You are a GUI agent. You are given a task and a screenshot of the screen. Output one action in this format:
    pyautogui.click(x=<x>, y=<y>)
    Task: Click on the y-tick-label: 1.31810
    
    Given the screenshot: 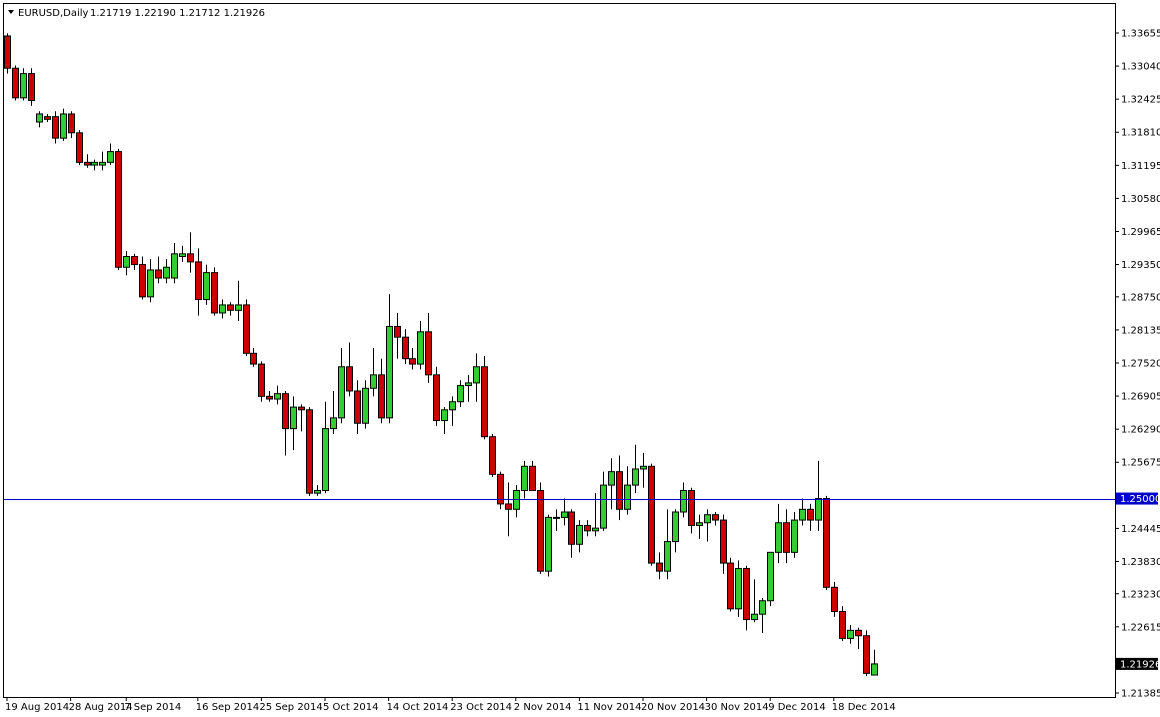 What is the action you would take?
    pyautogui.click(x=1140, y=133)
    